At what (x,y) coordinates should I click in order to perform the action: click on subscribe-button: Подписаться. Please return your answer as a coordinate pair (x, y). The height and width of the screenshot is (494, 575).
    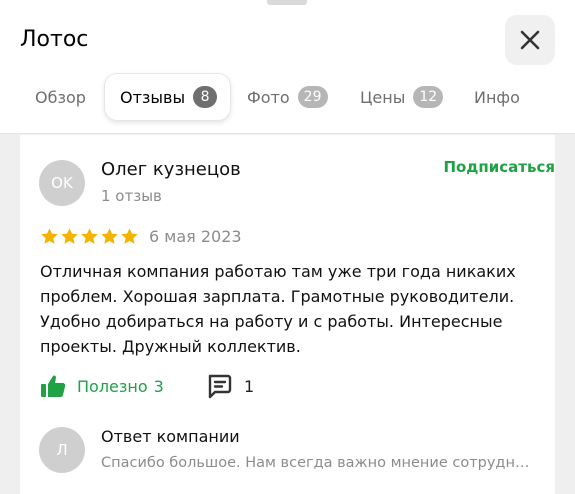
    Looking at the image, I should click on (499, 167).